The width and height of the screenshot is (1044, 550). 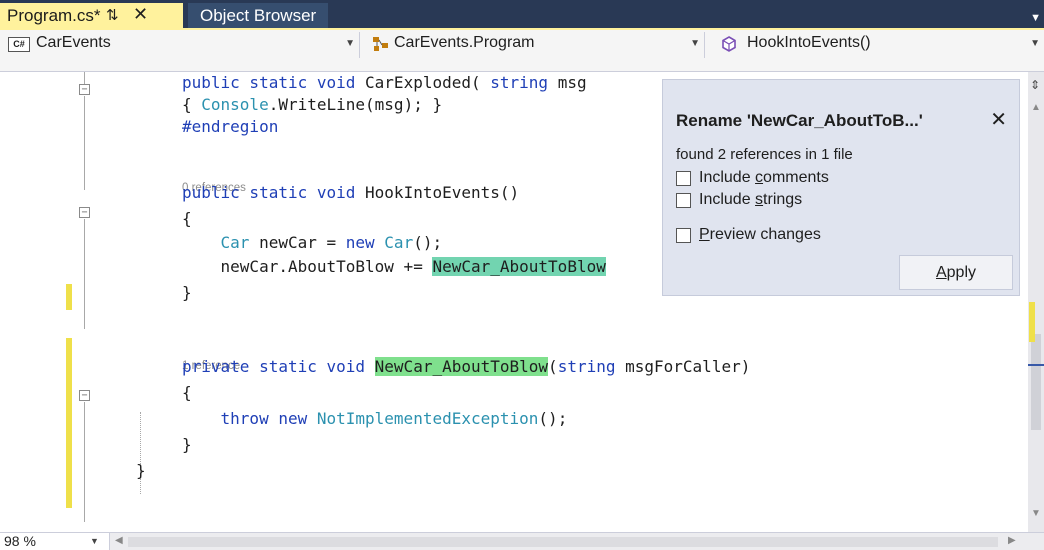 I want to click on zoom-dropdown: 98 % ▼, so click(x=55, y=541).